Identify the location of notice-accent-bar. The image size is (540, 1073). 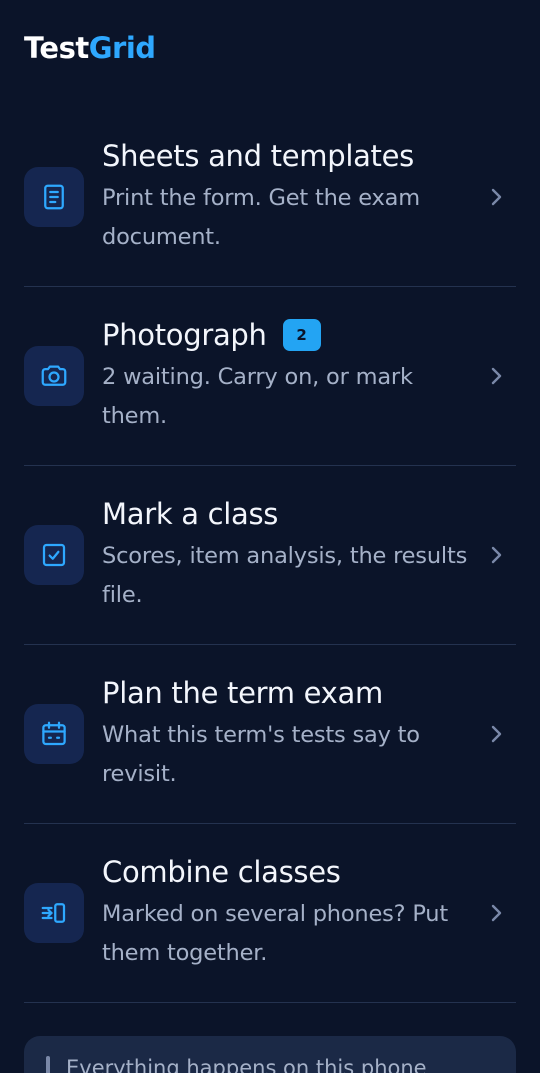
(48, 1064).